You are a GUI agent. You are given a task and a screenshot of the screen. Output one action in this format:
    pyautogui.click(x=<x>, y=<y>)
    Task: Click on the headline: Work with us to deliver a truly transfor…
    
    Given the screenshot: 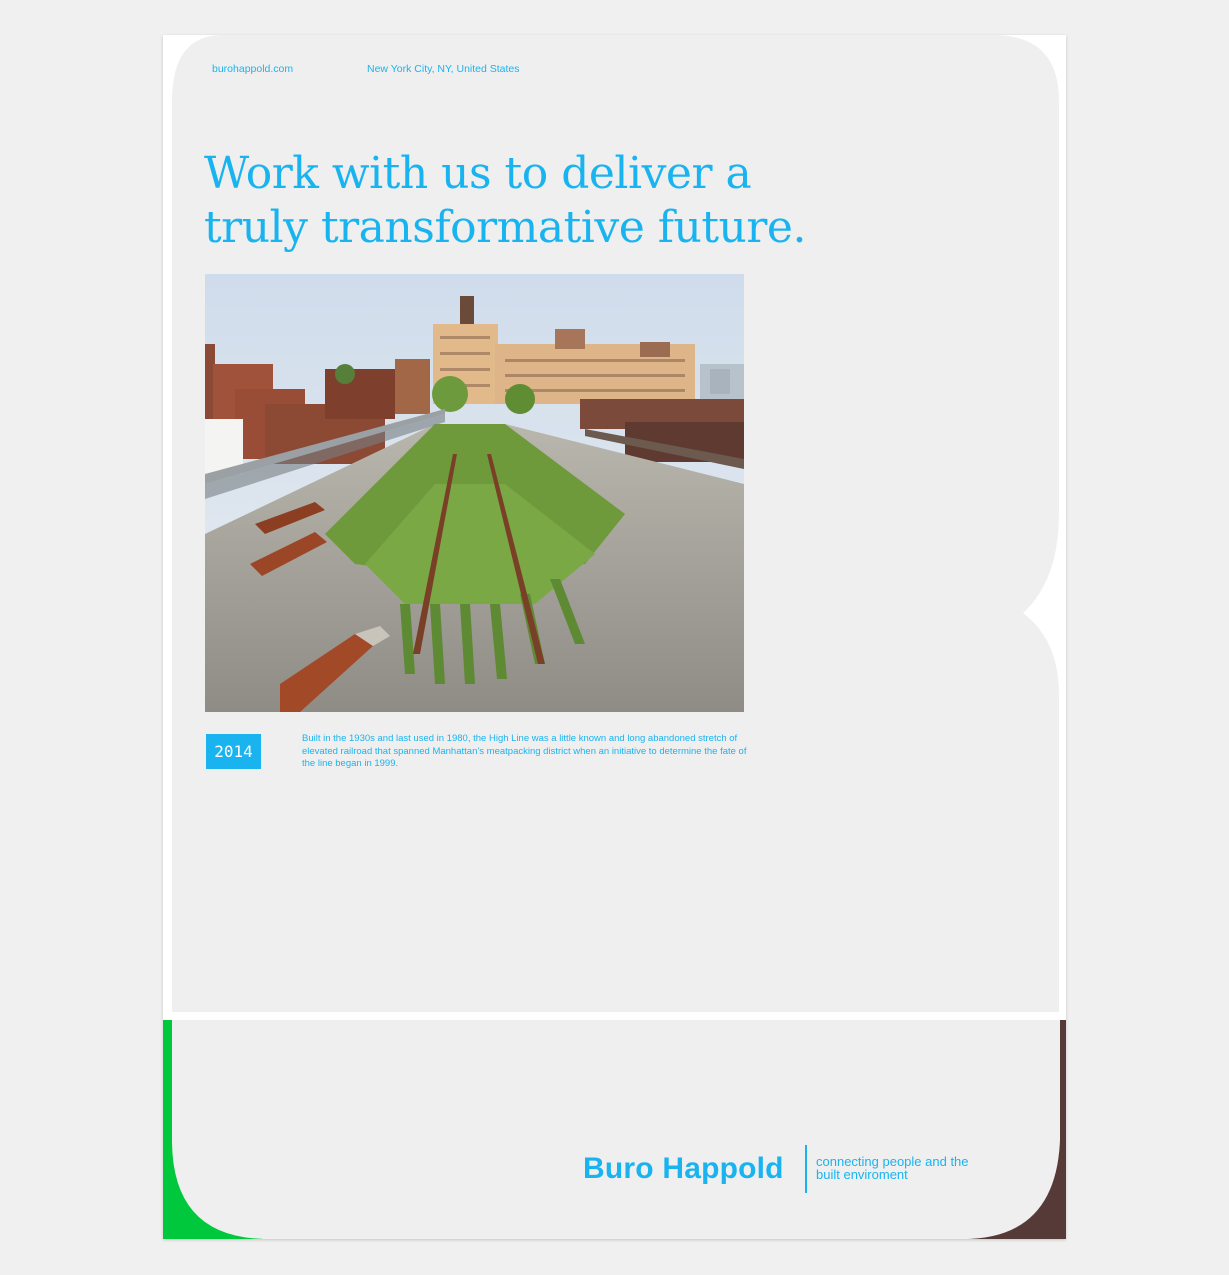 What is the action you would take?
    pyautogui.click(x=505, y=200)
    